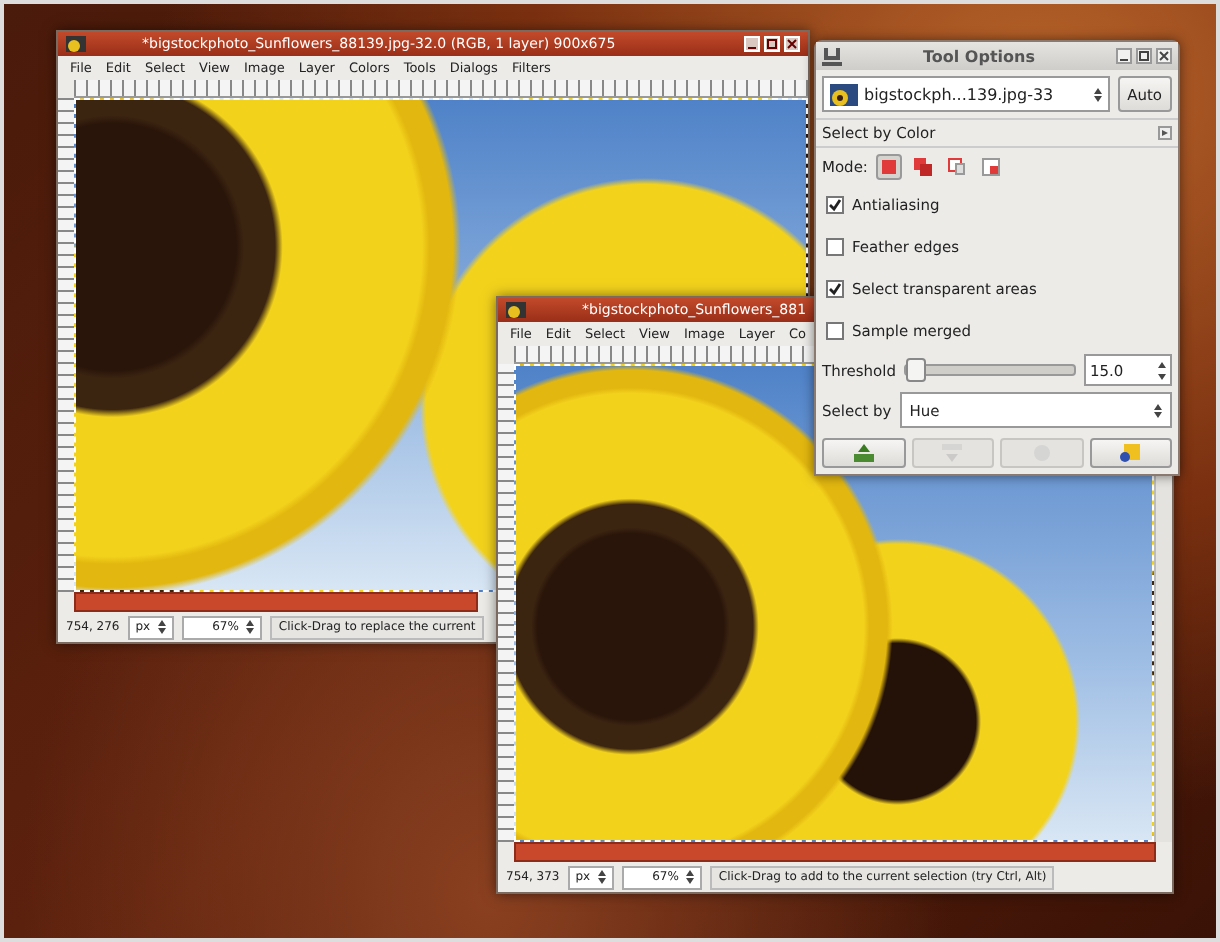 Image resolution: width=1220 pixels, height=942 pixels. I want to click on add-mode-icon, so click(922, 167).